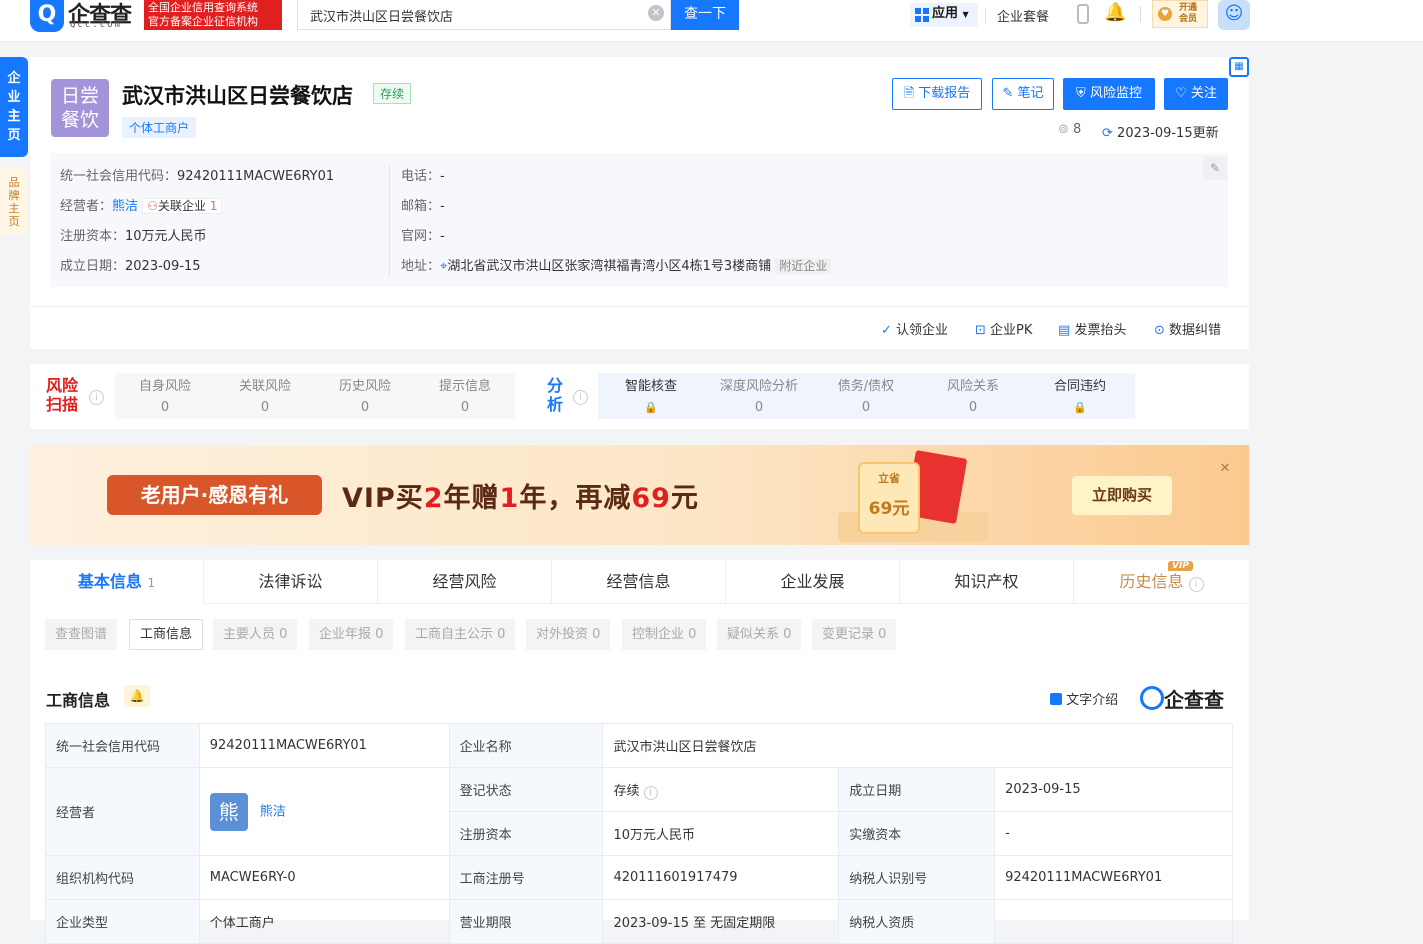 The width and height of the screenshot is (1423, 944). Describe the element at coordinates (1203, 93) in the screenshot. I see `follow-label: 关注` at that location.